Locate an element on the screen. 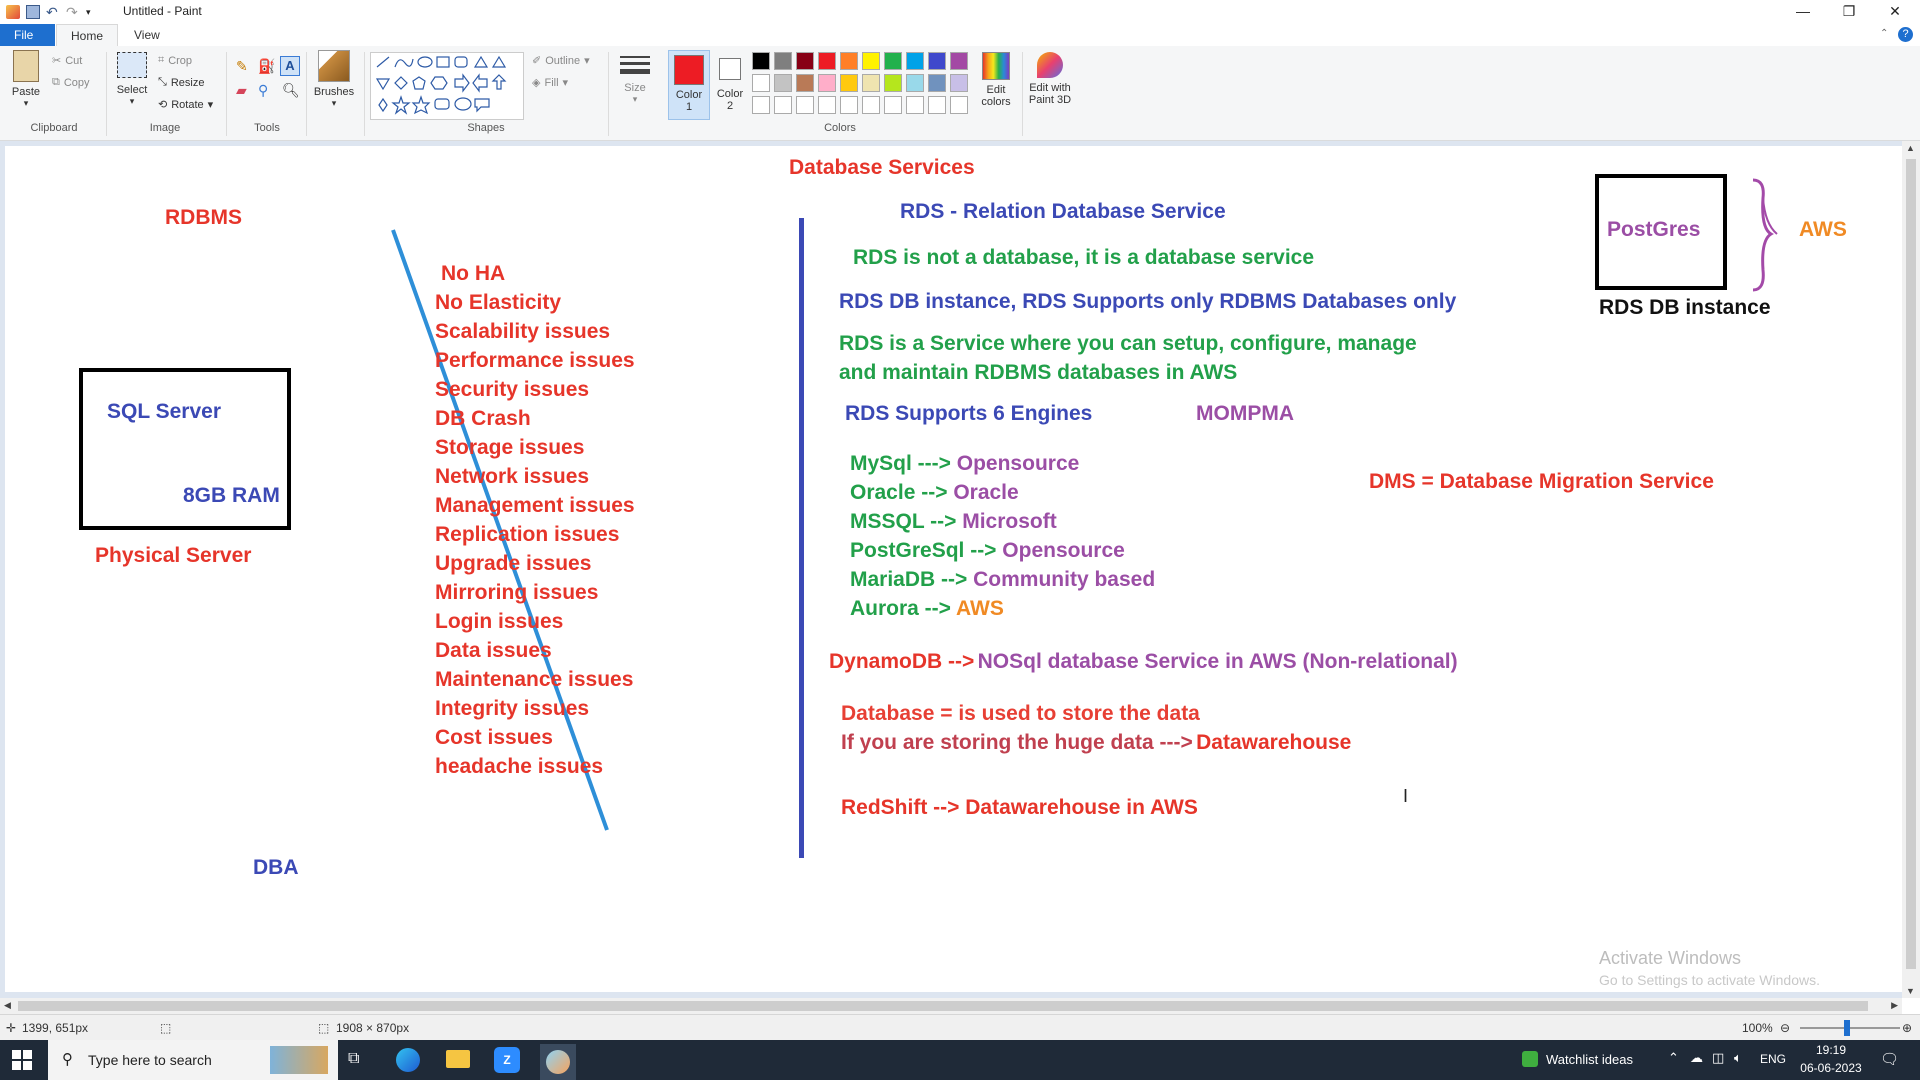 The width and height of the screenshot is (1920, 1080). postgres-label: PostGres is located at coordinates (1654, 229).